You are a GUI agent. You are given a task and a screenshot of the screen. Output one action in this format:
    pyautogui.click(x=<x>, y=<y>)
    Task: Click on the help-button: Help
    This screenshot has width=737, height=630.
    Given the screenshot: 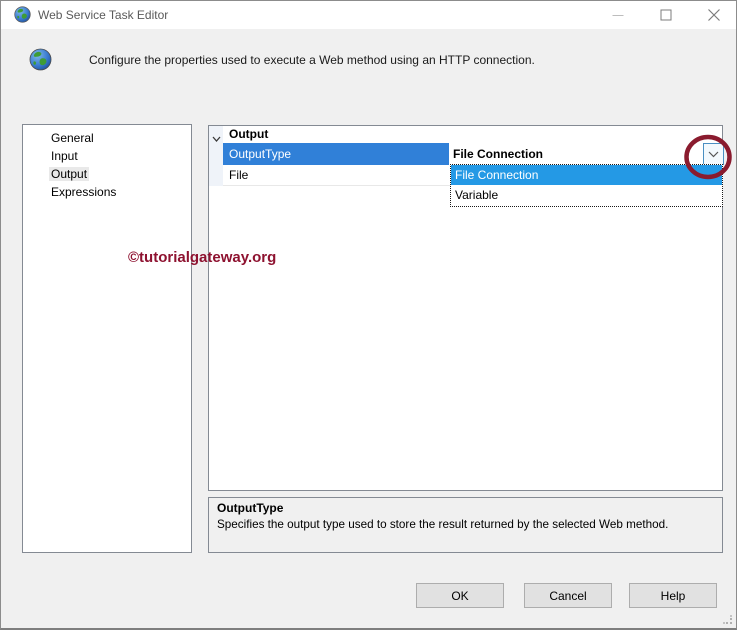 What is the action you would take?
    pyautogui.click(x=673, y=595)
    